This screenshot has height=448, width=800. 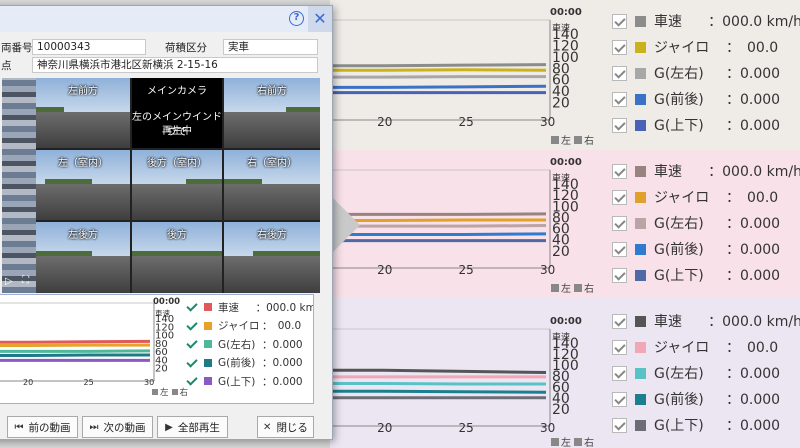 I want to click on fullscreen-icon: ⛶, so click(x=25, y=280).